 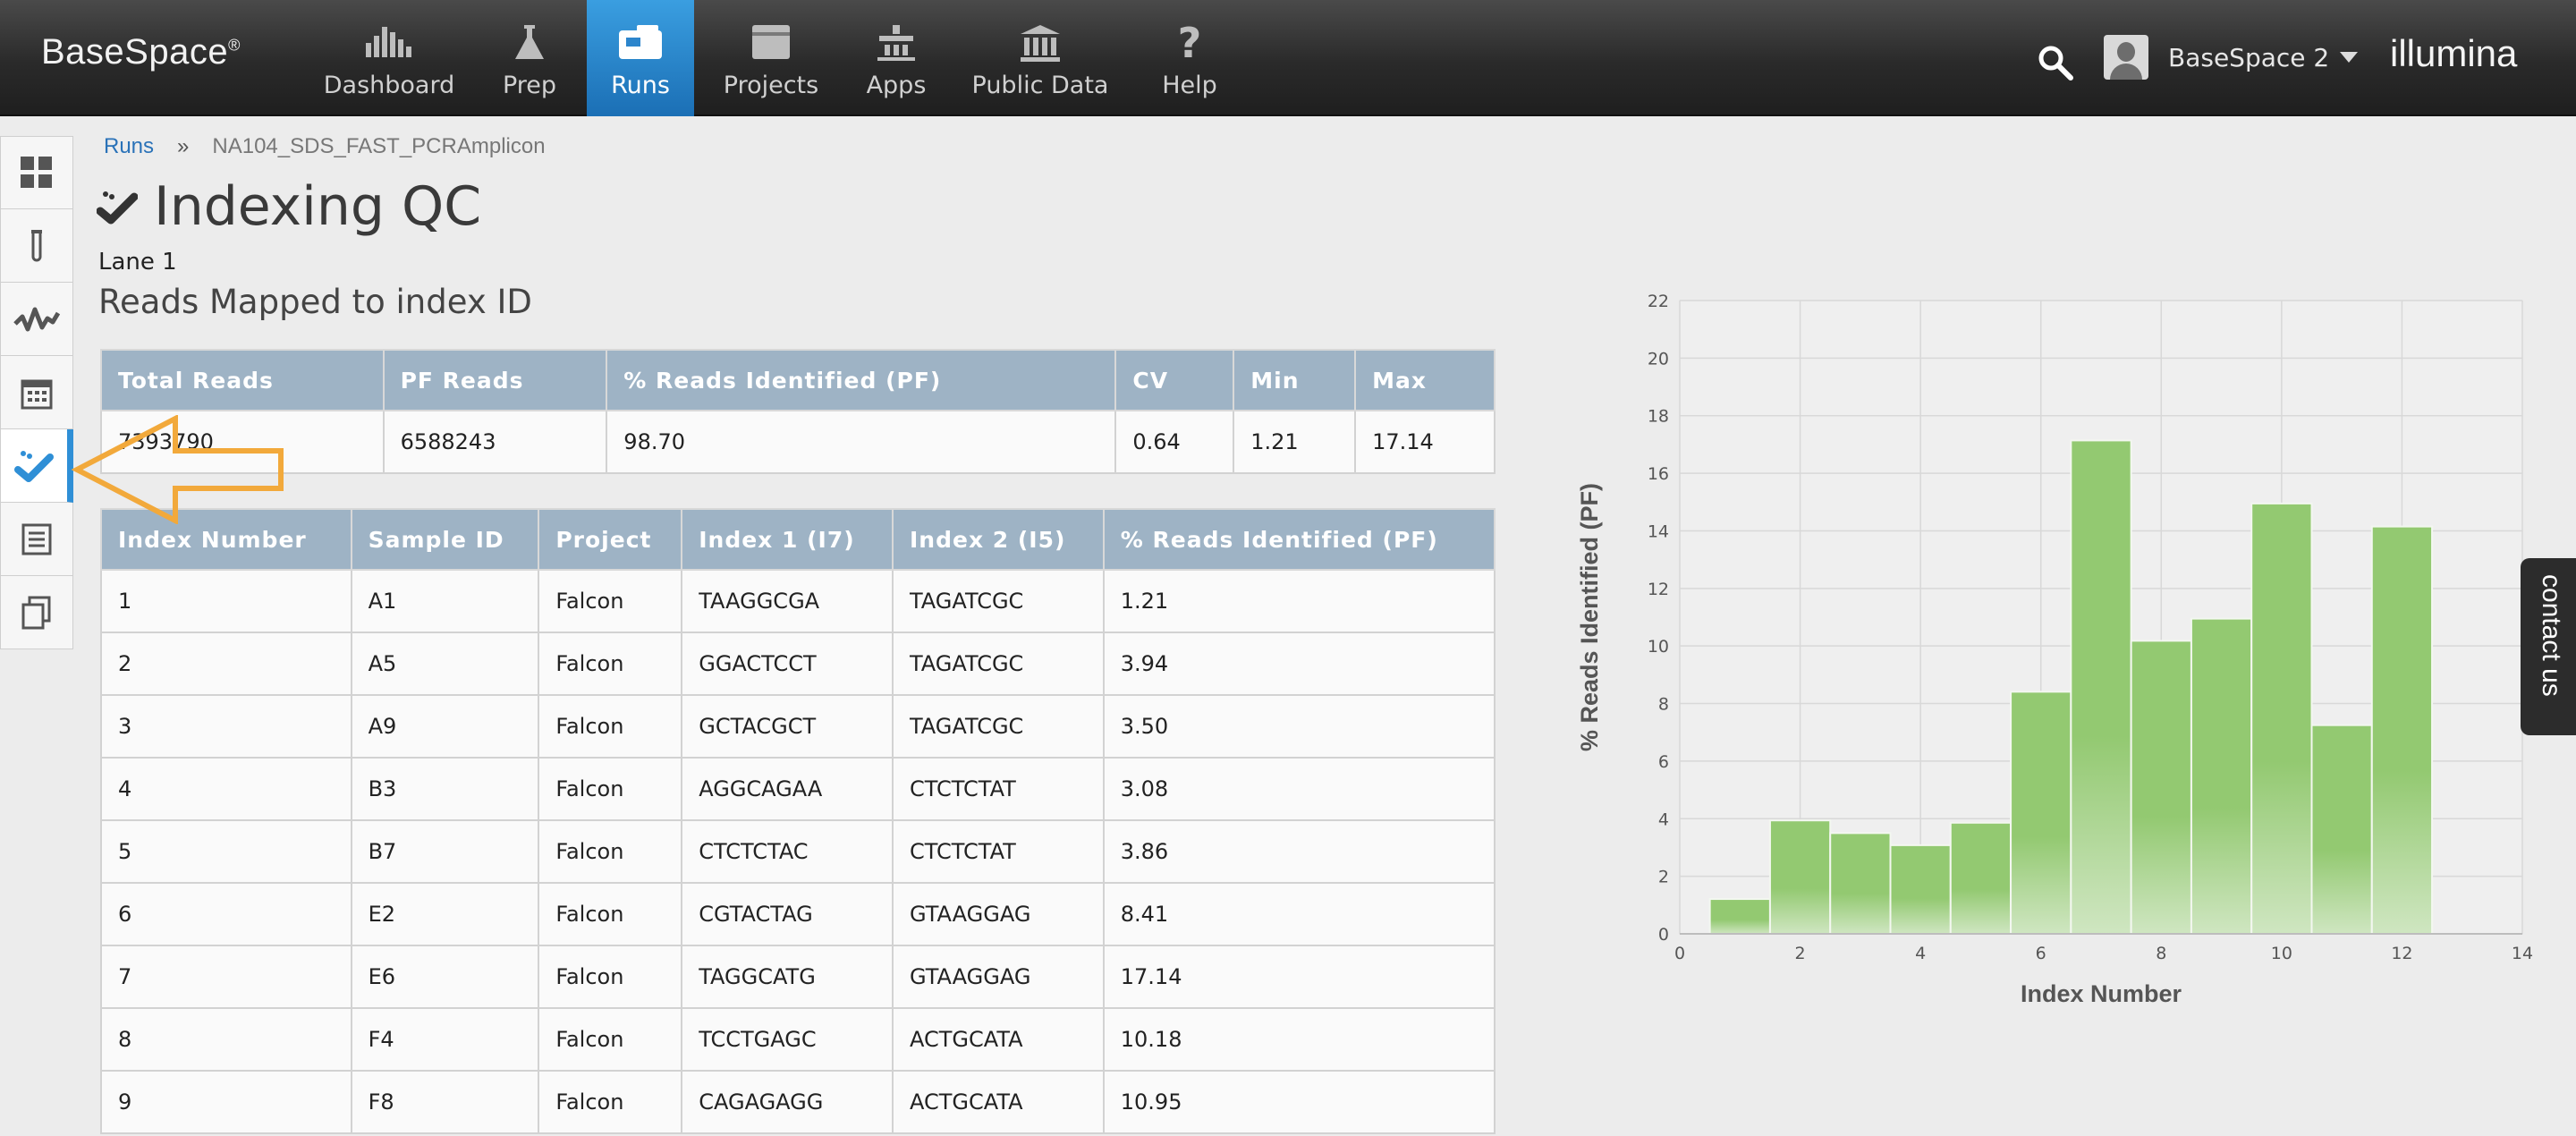 I want to click on avatar, so click(x=2126, y=57).